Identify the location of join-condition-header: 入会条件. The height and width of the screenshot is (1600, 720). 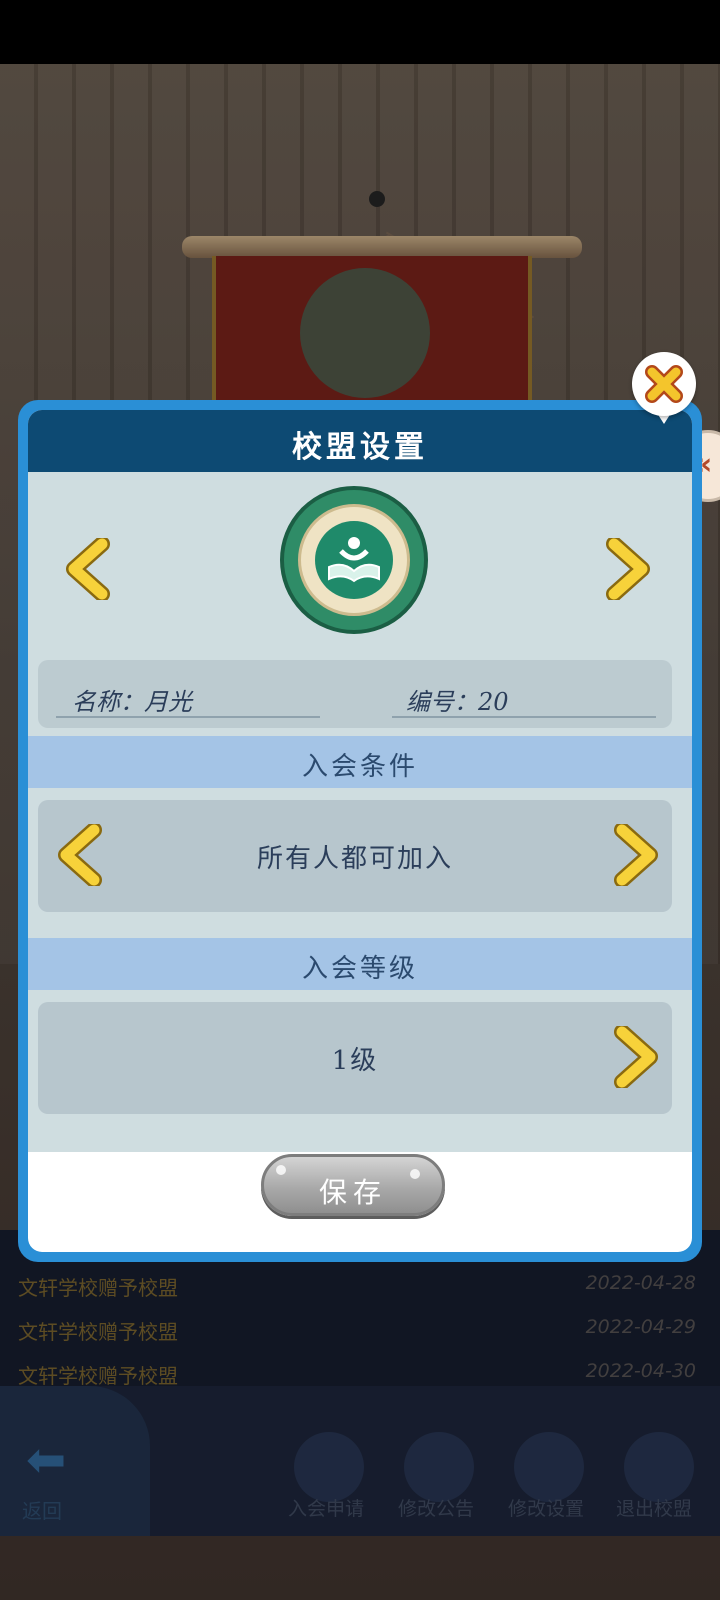
(360, 762).